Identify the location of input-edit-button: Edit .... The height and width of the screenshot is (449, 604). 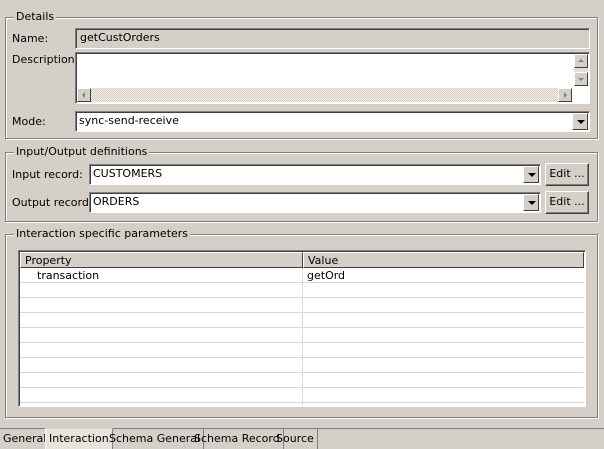
(567, 174).